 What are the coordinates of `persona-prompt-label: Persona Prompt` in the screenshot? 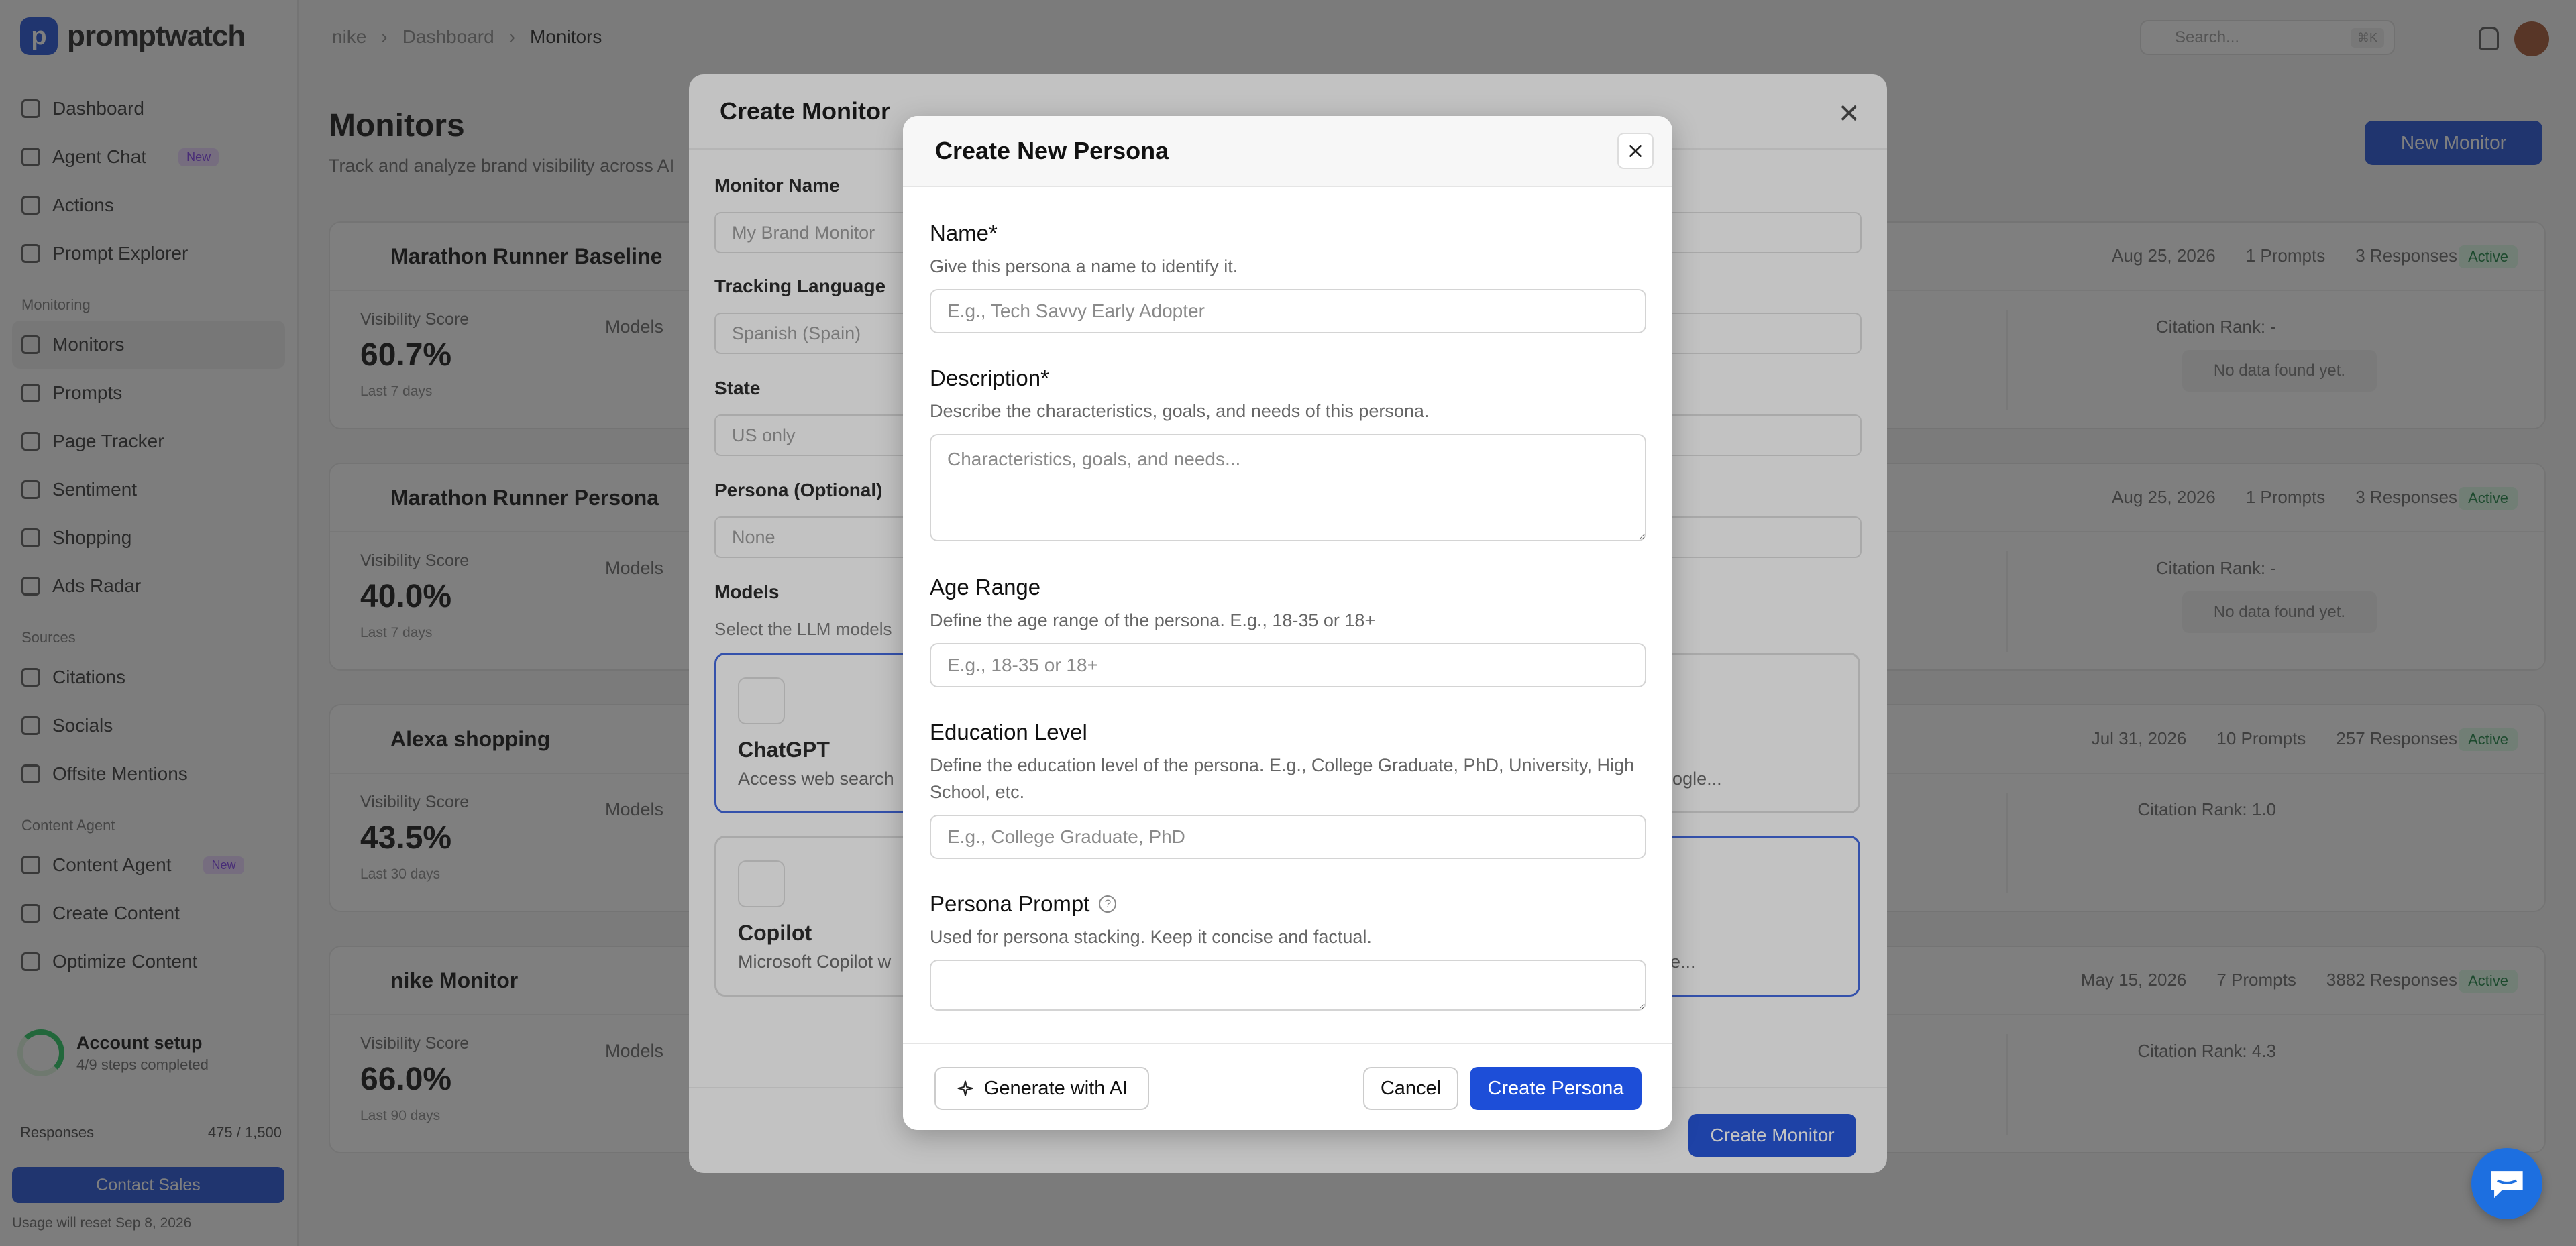 It's located at (1010, 903).